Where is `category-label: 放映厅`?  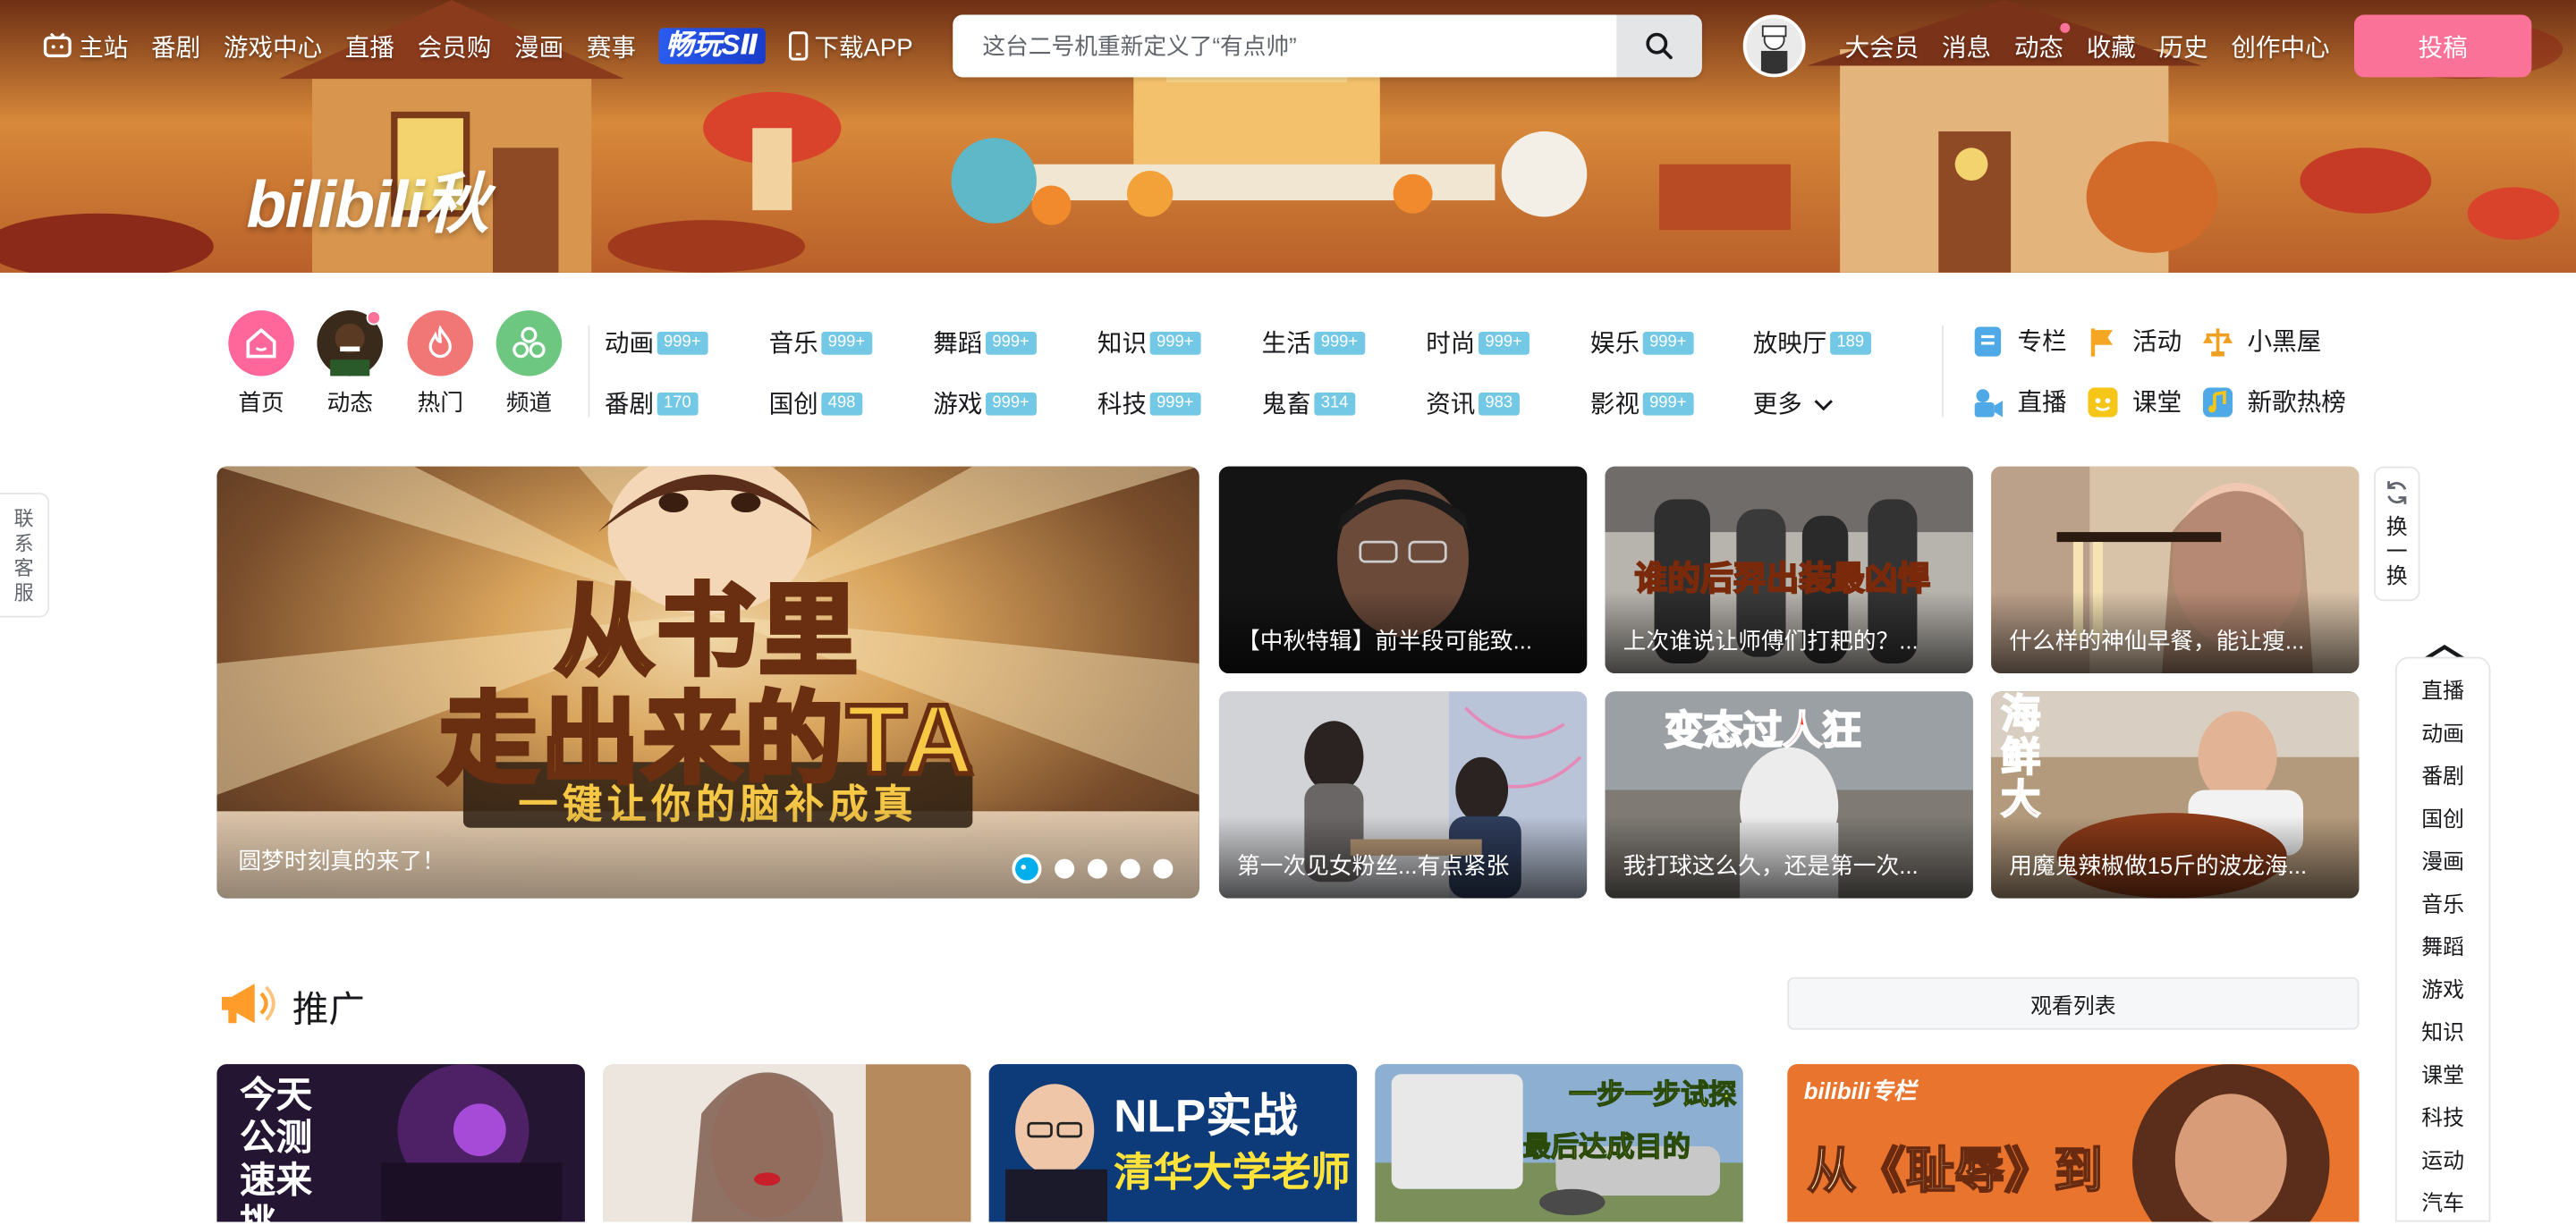 category-label: 放映厅 is located at coordinates (1789, 344).